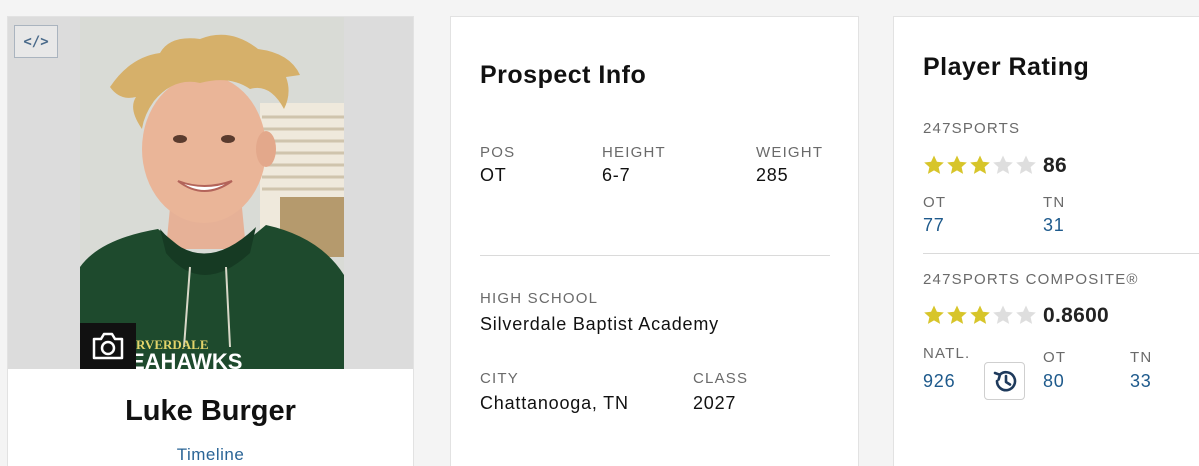 Image resolution: width=1199 pixels, height=466 pixels. Describe the element at coordinates (1076, 315) in the screenshot. I see `composite-score: 0.8600` at that location.